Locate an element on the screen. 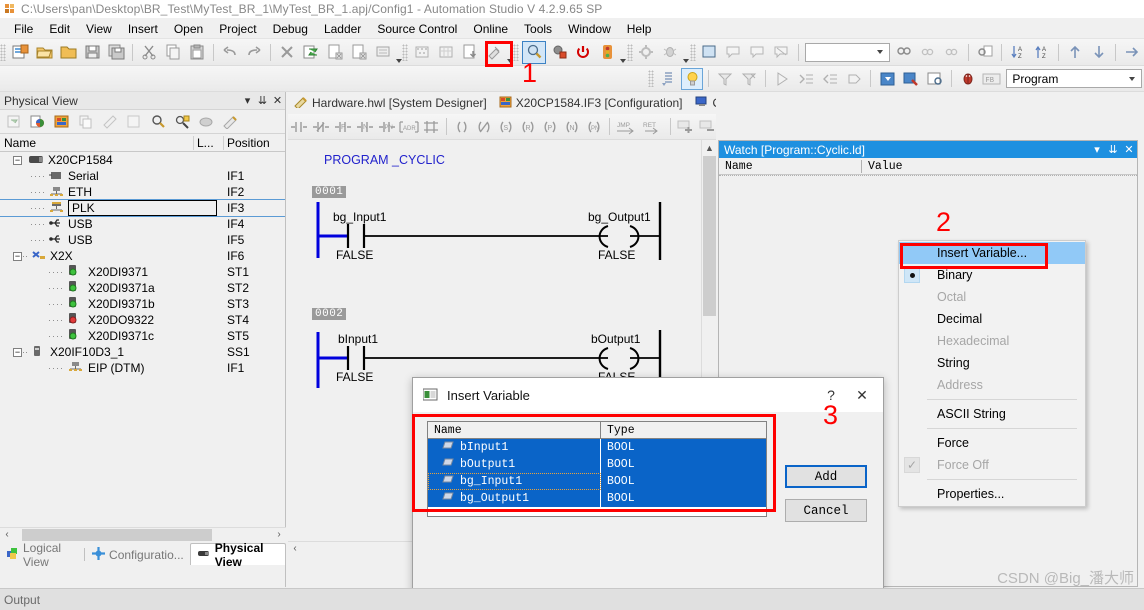 This screenshot has width=1144, height=610. add-button: Add is located at coordinates (826, 476).